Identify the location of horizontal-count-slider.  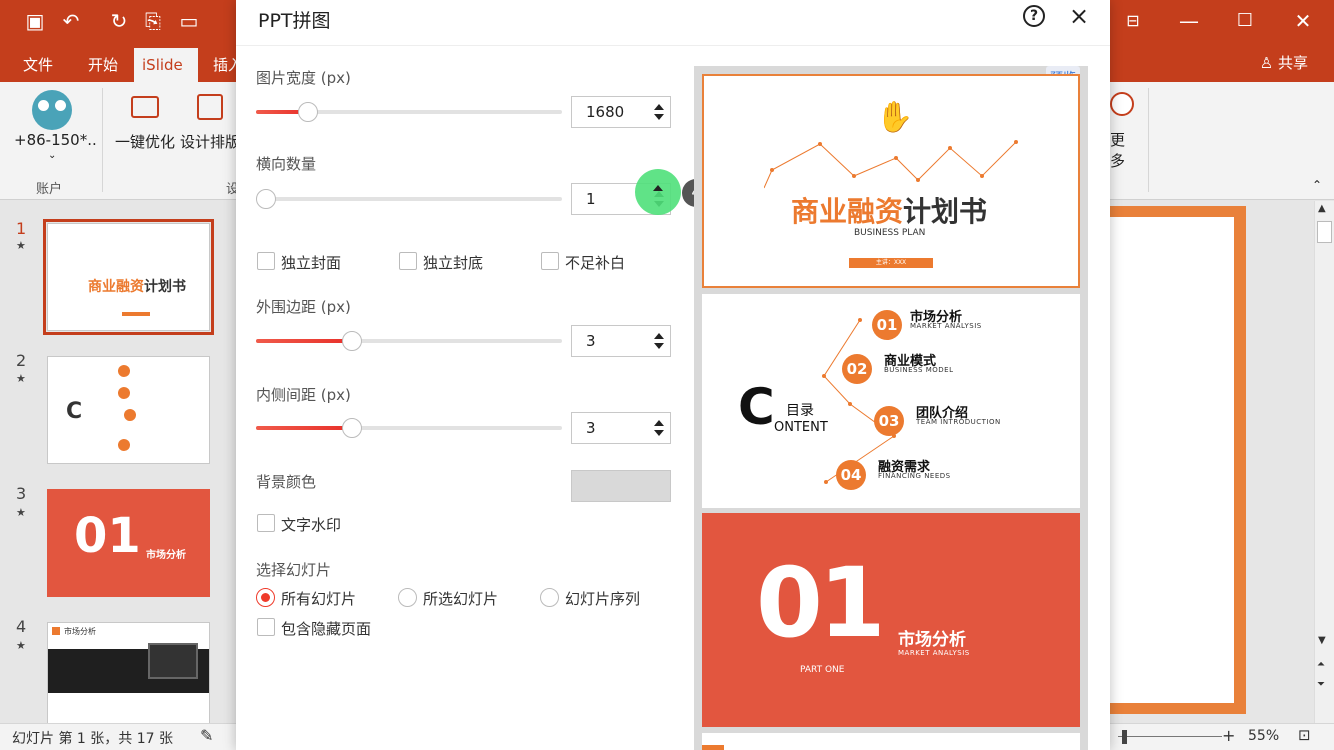
(409, 199).